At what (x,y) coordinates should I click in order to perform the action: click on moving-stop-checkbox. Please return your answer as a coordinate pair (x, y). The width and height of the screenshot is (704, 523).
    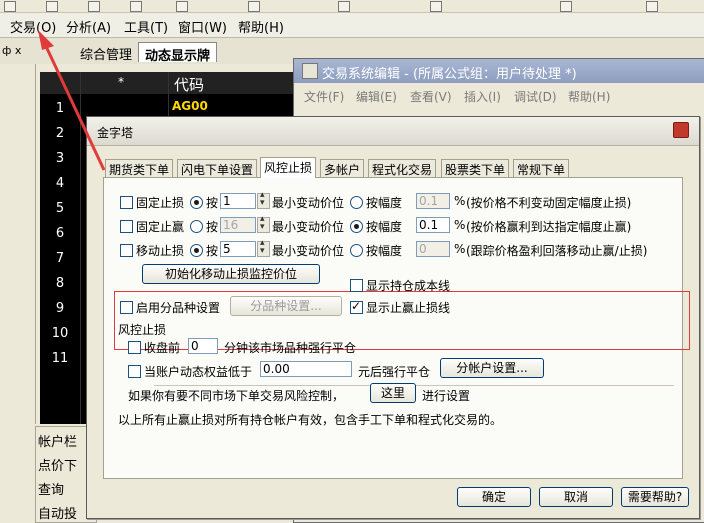
    Looking at the image, I should click on (126, 250).